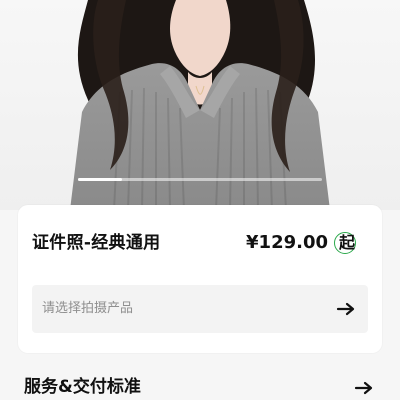 This screenshot has width=400, height=400. What do you see at coordinates (96, 243) in the screenshot?
I see `product-title: 证件照-经典通用` at bounding box center [96, 243].